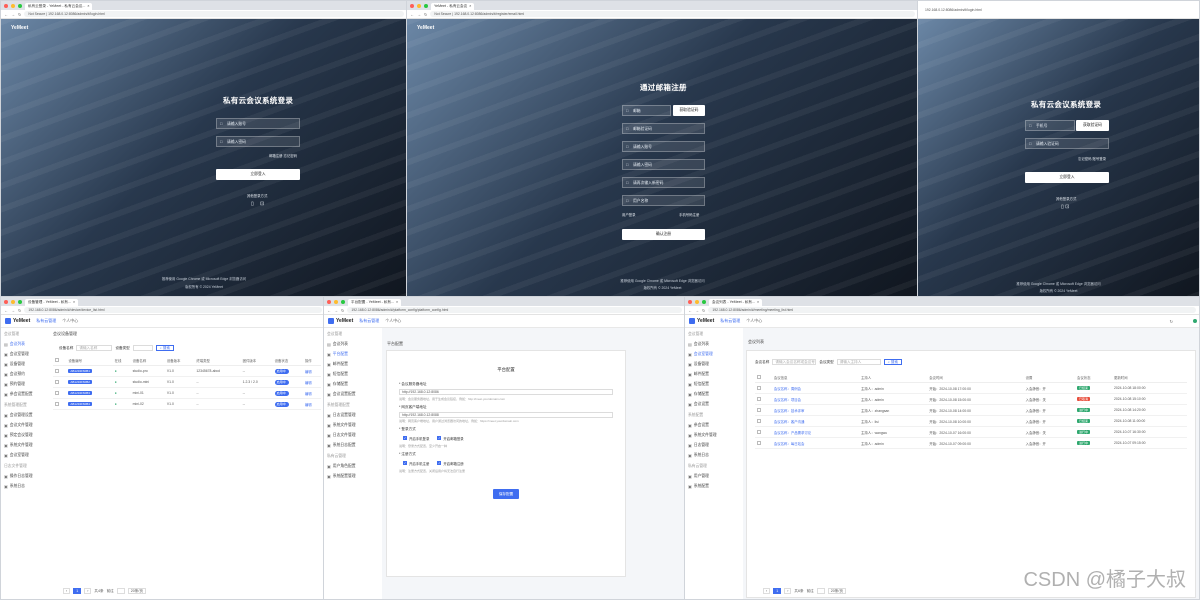  What do you see at coordinates (1067, 143) in the screenshot?
I see `sms-code-input: 请输入验证码` at bounding box center [1067, 143].